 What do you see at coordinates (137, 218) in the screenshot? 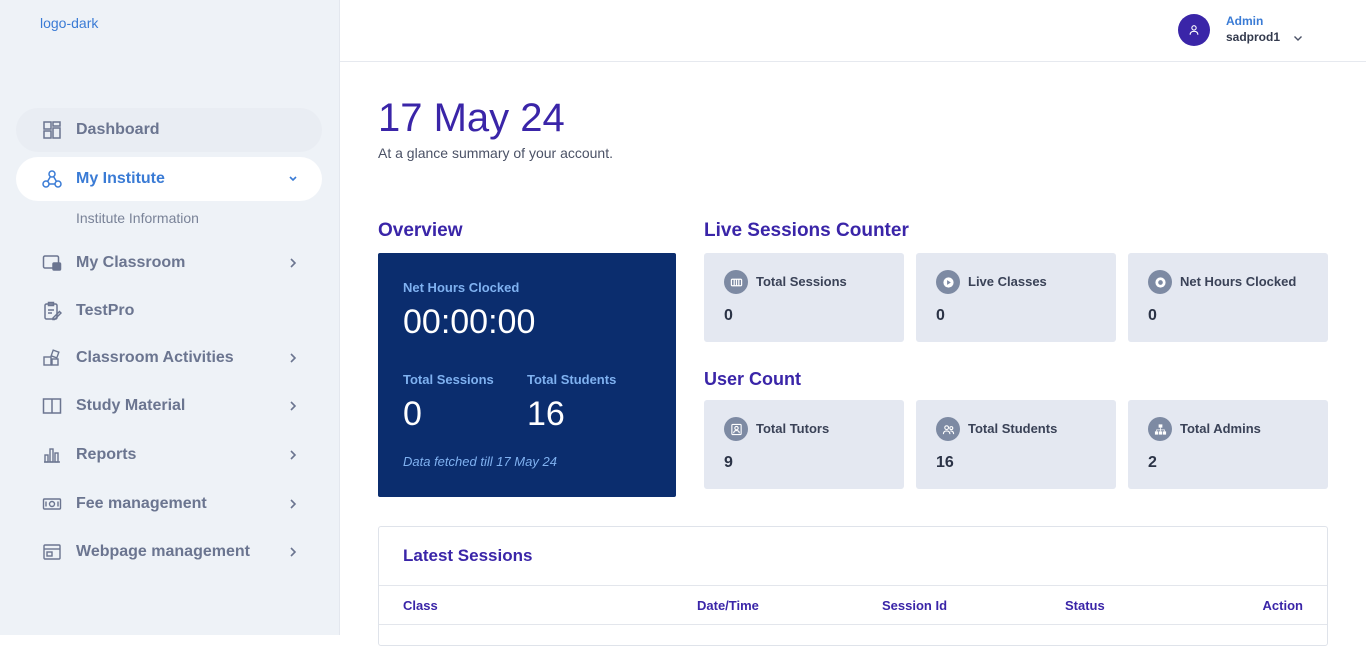
I see `sidebar-subitem-institute-information: Institute Information` at bounding box center [137, 218].